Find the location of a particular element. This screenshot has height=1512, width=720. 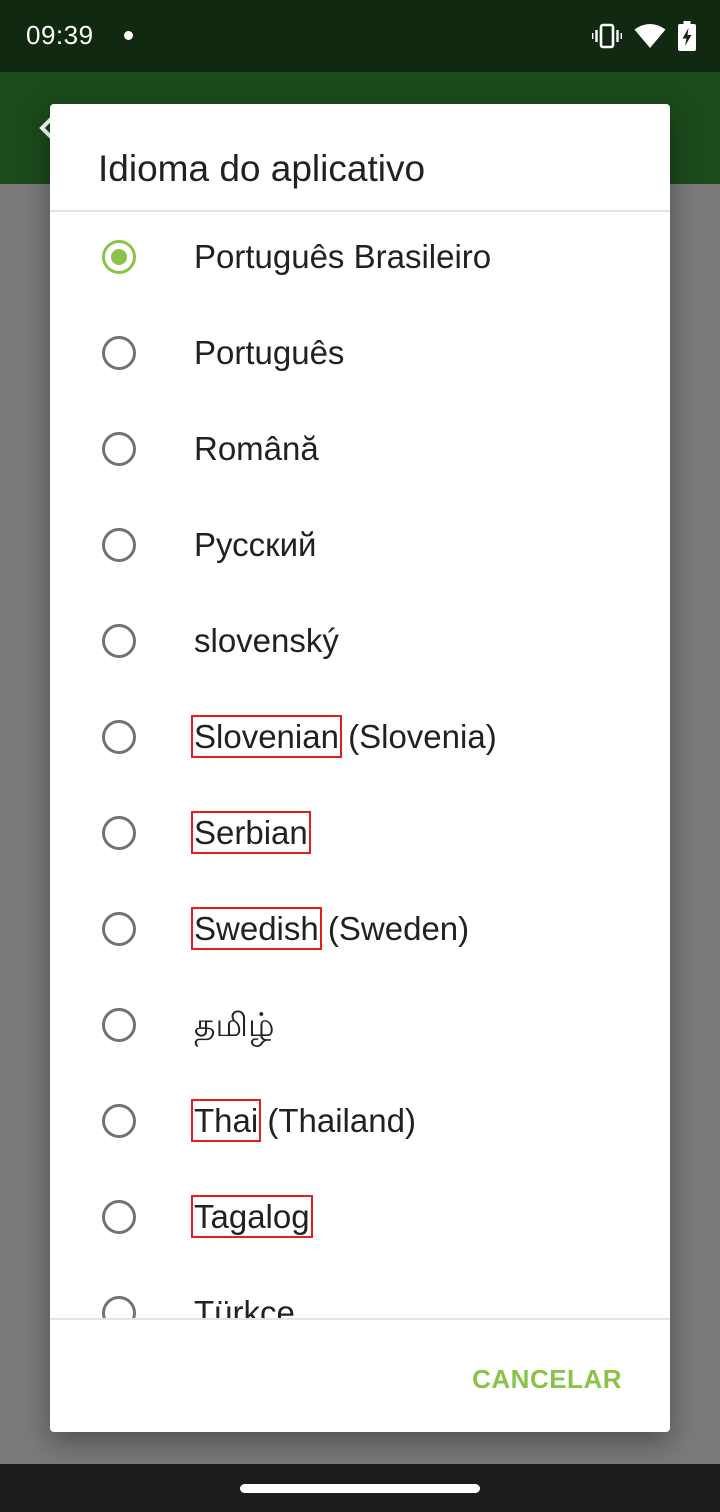

language-option: Serbian is located at coordinates (360, 836).